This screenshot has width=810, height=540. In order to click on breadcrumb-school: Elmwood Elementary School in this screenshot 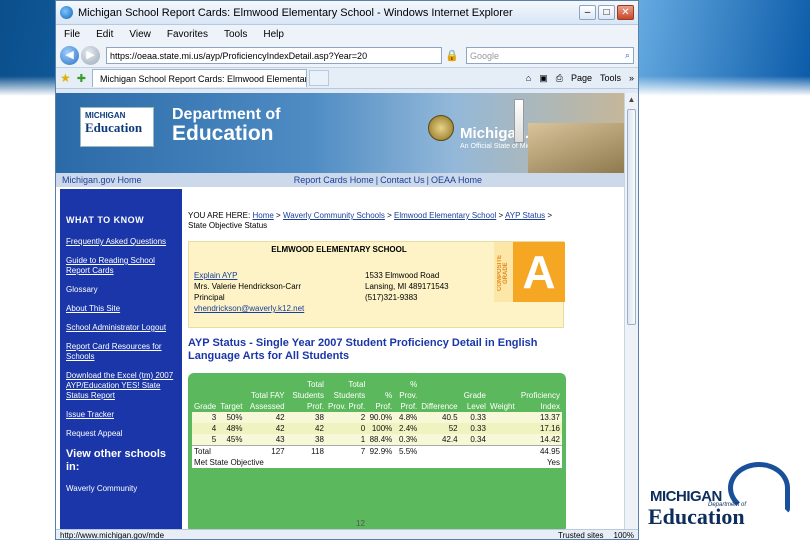, I will do `click(445, 215)`.